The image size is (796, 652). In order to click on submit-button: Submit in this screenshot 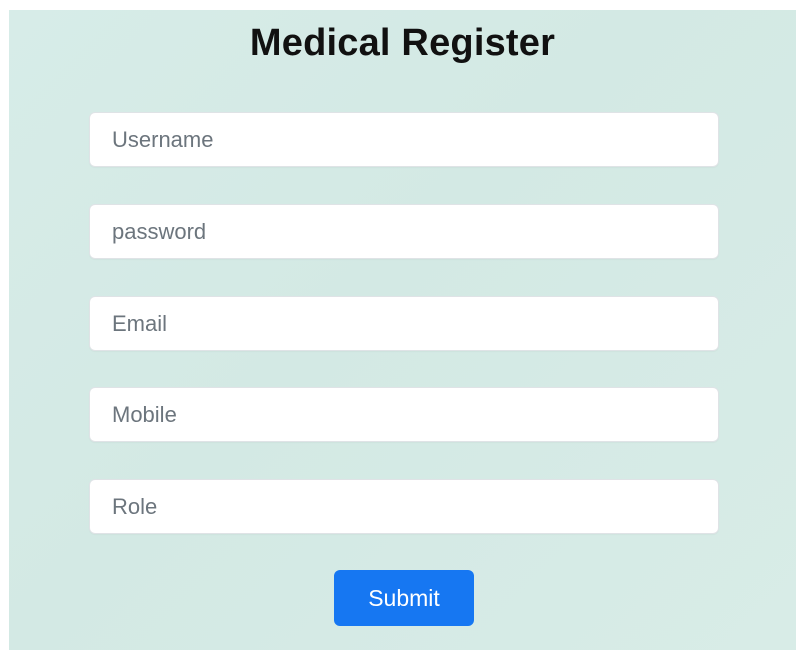, I will do `click(404, 598)`.